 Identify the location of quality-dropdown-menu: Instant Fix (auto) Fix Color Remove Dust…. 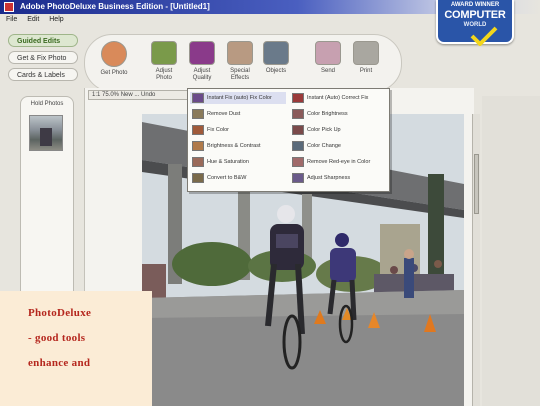
(288, 140).